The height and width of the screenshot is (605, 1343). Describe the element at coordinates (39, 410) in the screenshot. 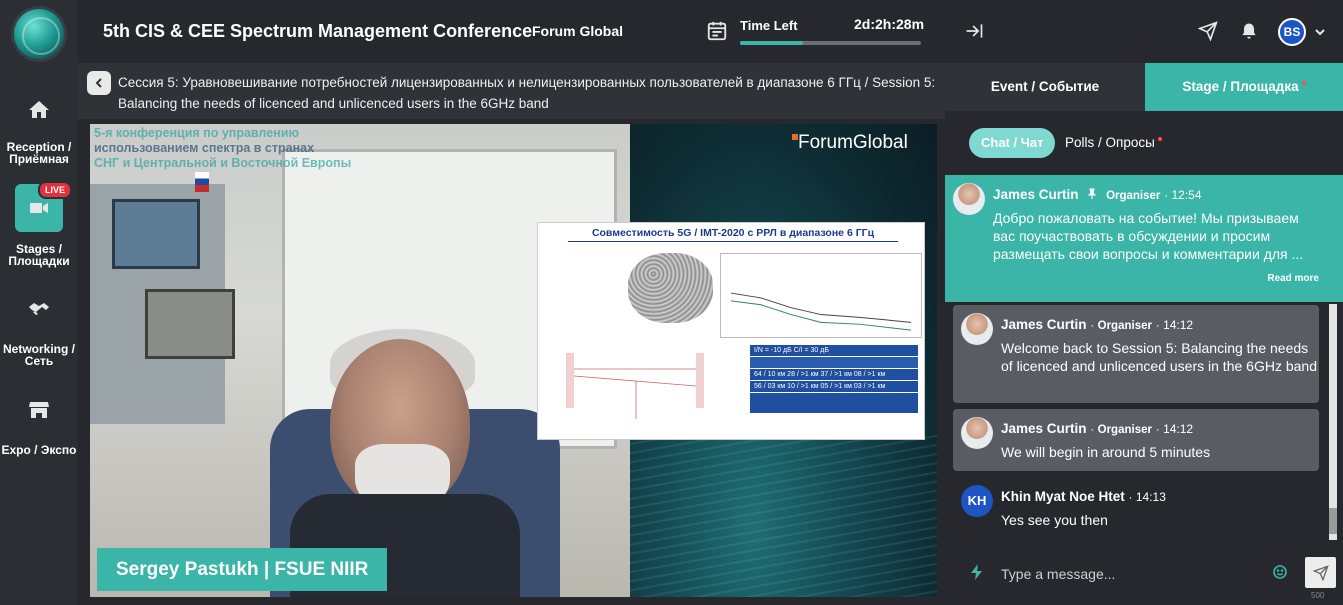

I see `store-icon` at that location.